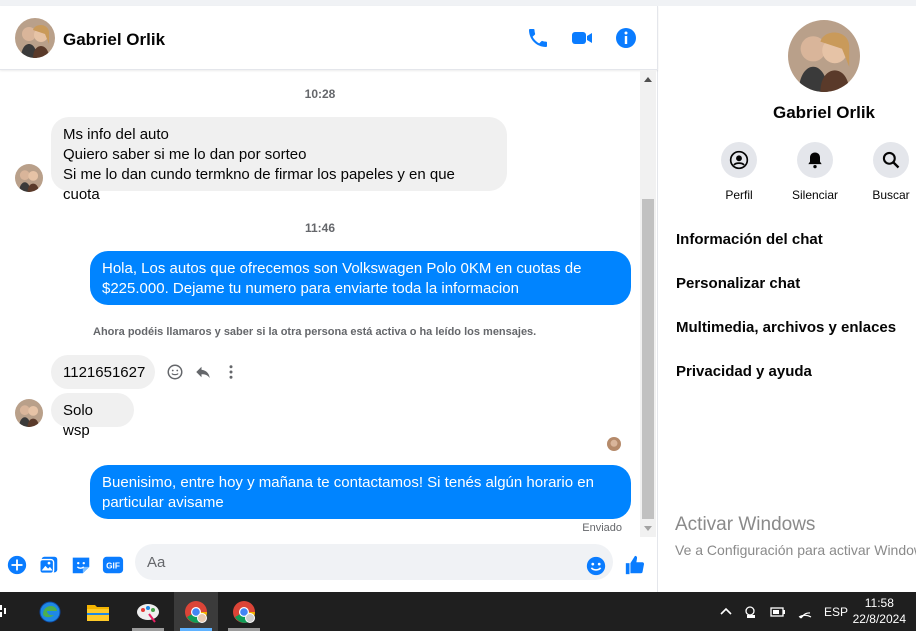  What do you see at coordinates (458, 611) in the screenshot?
I see `taskbar: ESP 11:58 22/8/2024` at bounding box center [458, 611].